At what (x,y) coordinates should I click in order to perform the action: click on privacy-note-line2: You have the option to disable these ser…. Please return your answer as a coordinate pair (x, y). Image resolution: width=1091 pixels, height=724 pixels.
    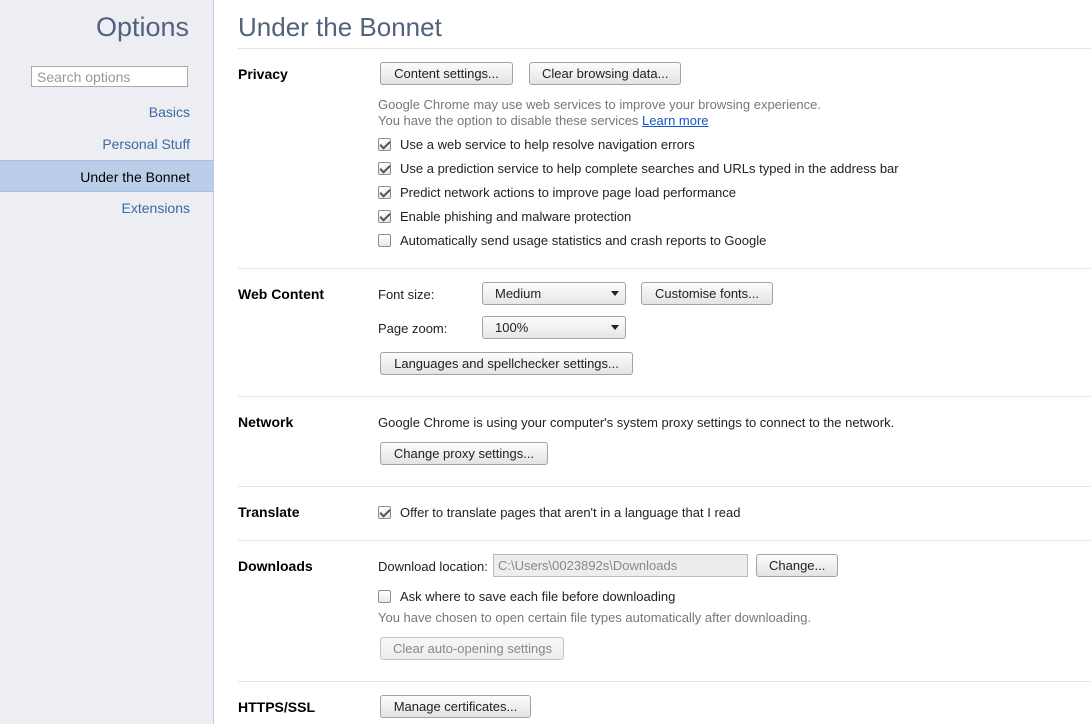
    Looking at the image, I should click on (543, 120).